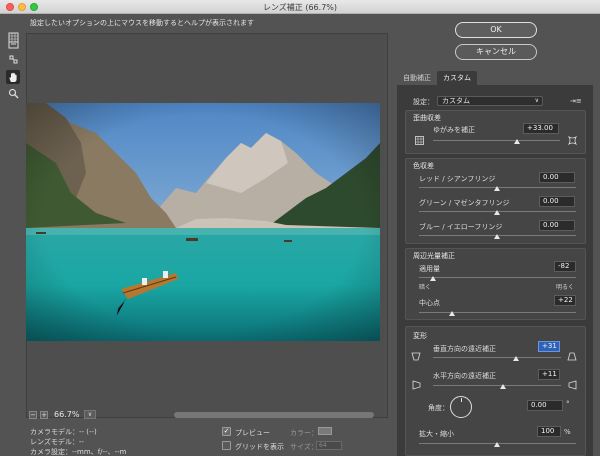 Image resolution: width=600 pixels, height=456 pixels. I want to click on midpoint-slider-thumb, so click(452, 313).